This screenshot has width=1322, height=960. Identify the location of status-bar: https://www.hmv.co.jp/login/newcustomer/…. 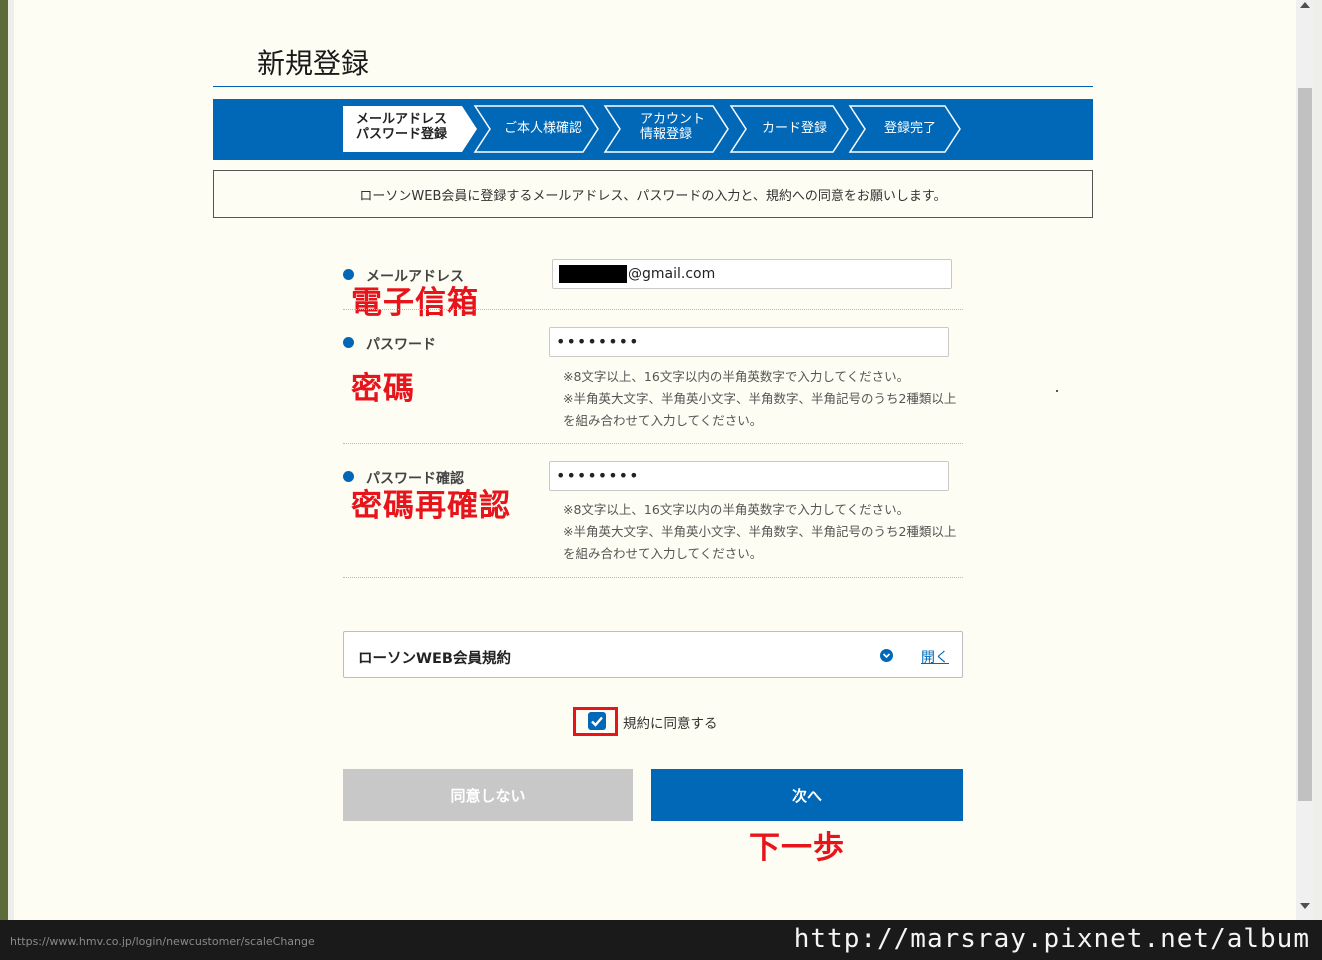
(661, 940).